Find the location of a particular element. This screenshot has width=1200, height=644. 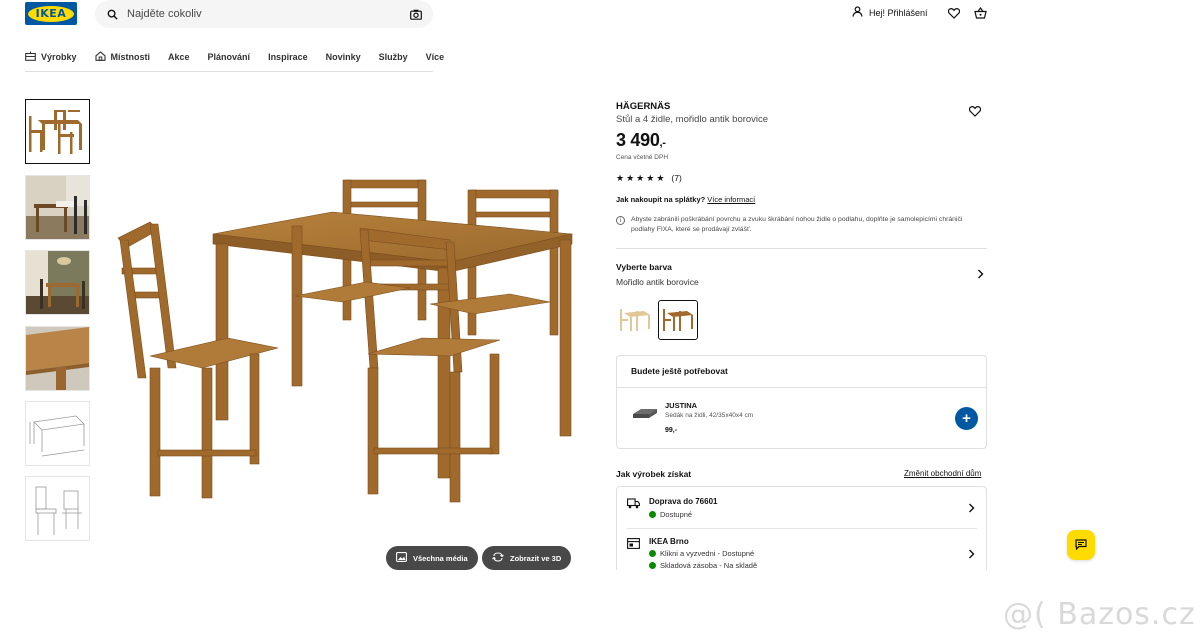

login-link: Hej! Přihlášení is located at coordinates (890, 12).